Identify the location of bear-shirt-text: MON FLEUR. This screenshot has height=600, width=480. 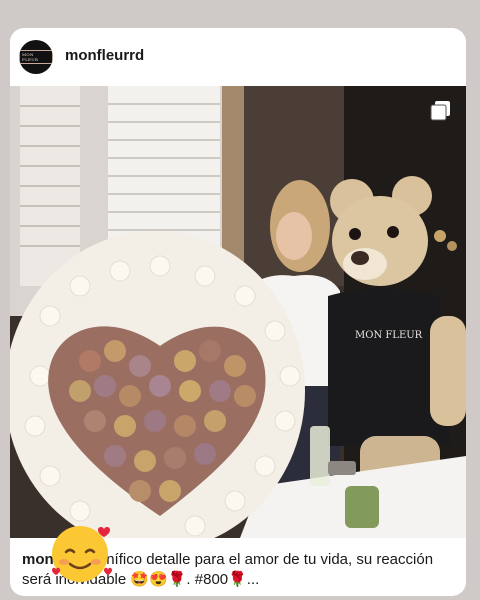
(389, 335).